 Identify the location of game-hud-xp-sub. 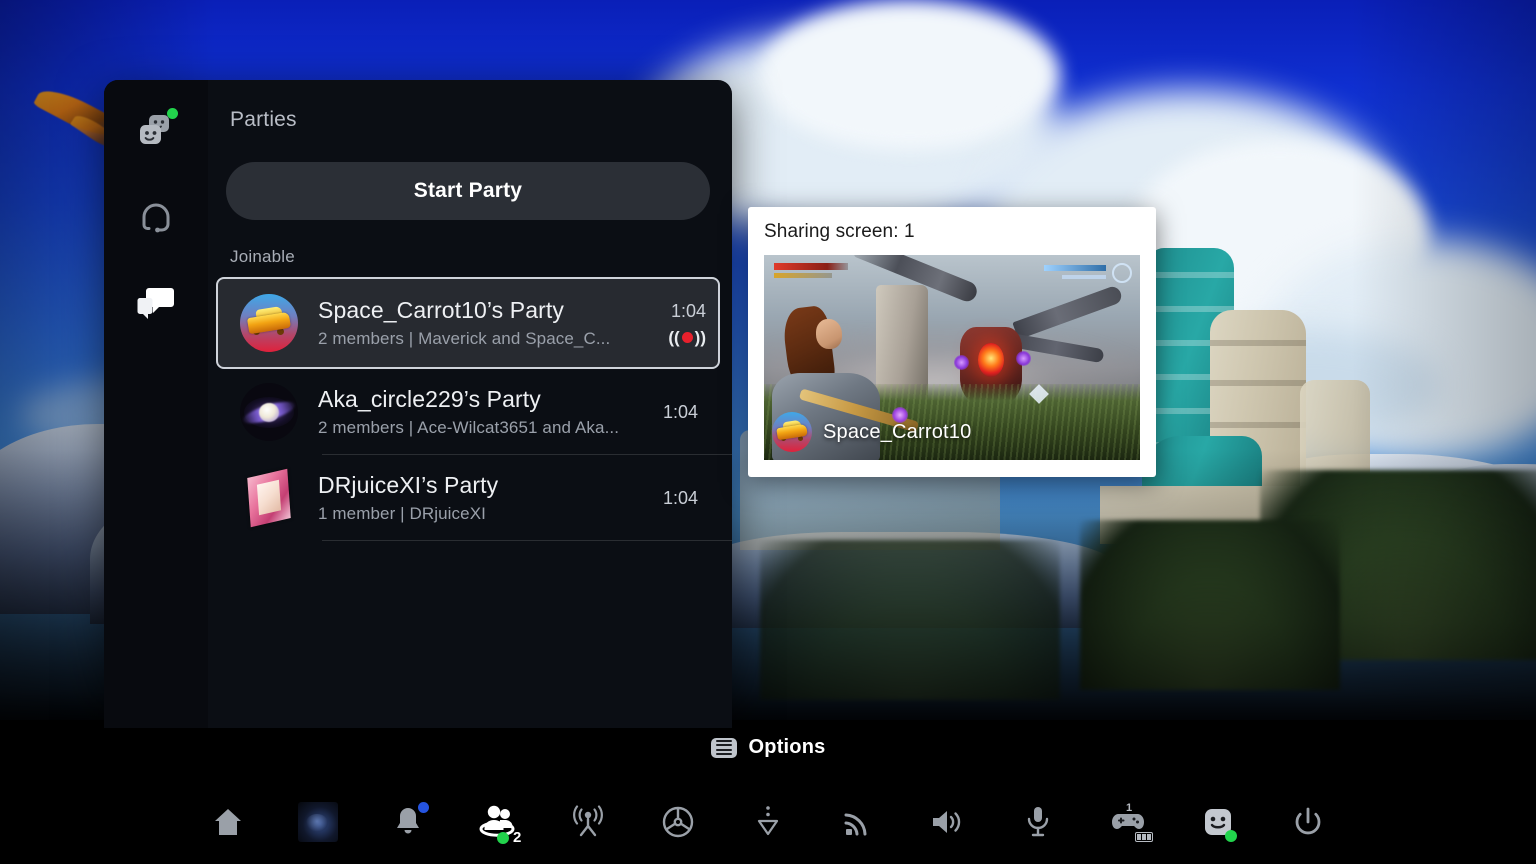
(1084, 277).